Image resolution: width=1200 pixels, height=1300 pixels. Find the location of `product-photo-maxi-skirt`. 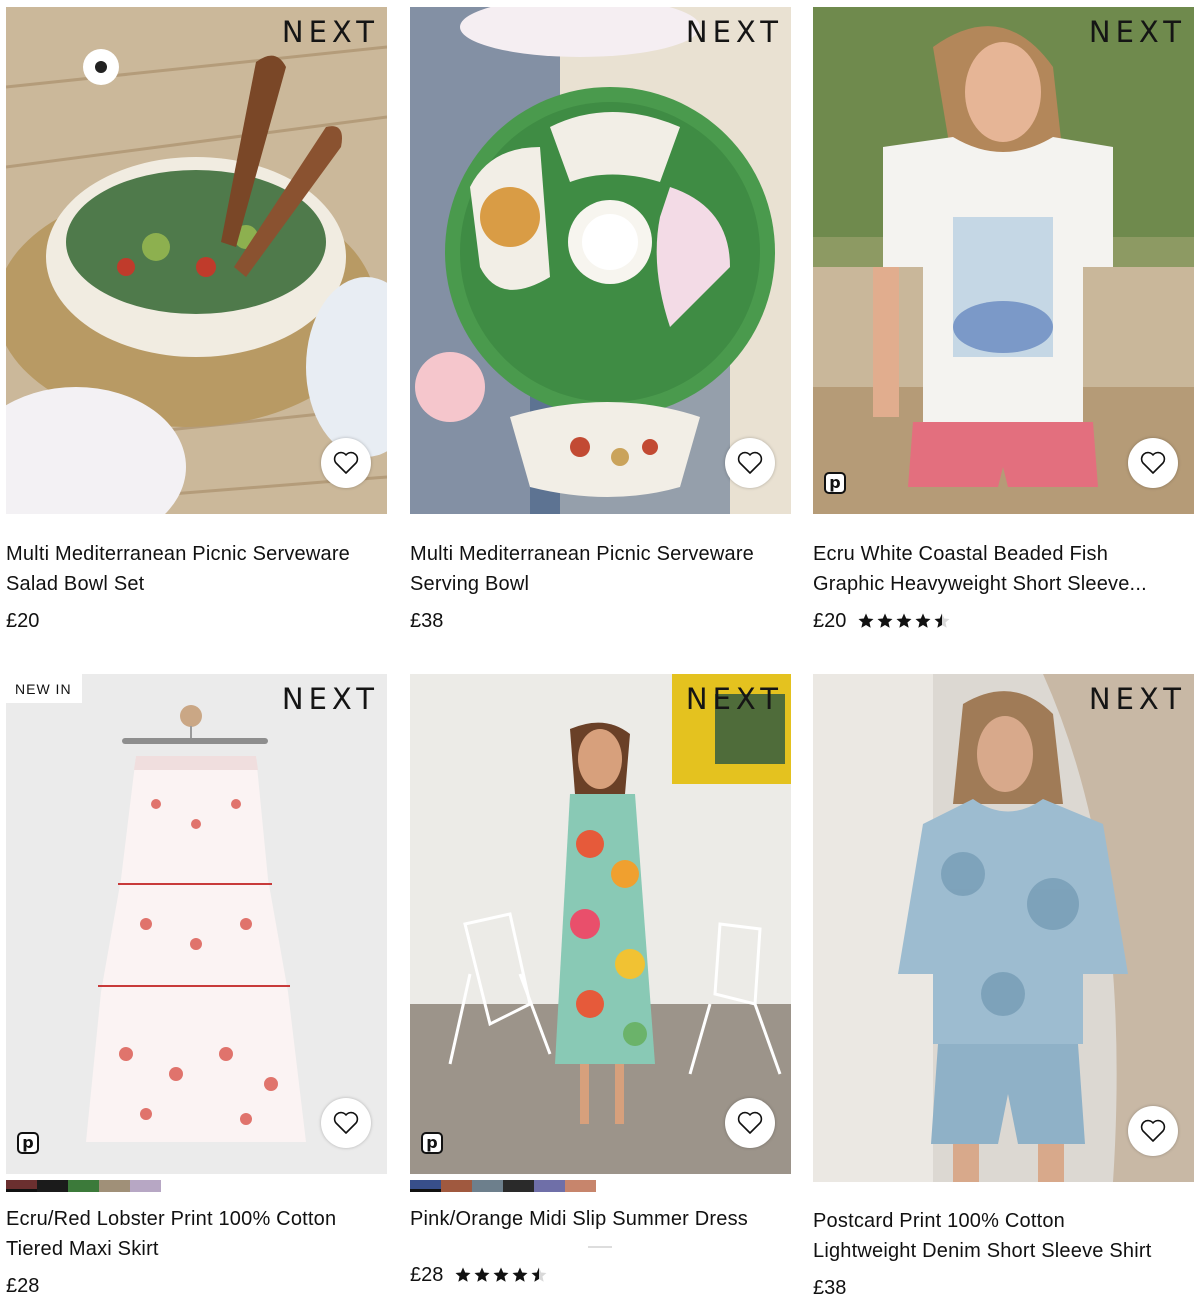

product-photo-maxi-skirt is located at coordinates (196, 924).